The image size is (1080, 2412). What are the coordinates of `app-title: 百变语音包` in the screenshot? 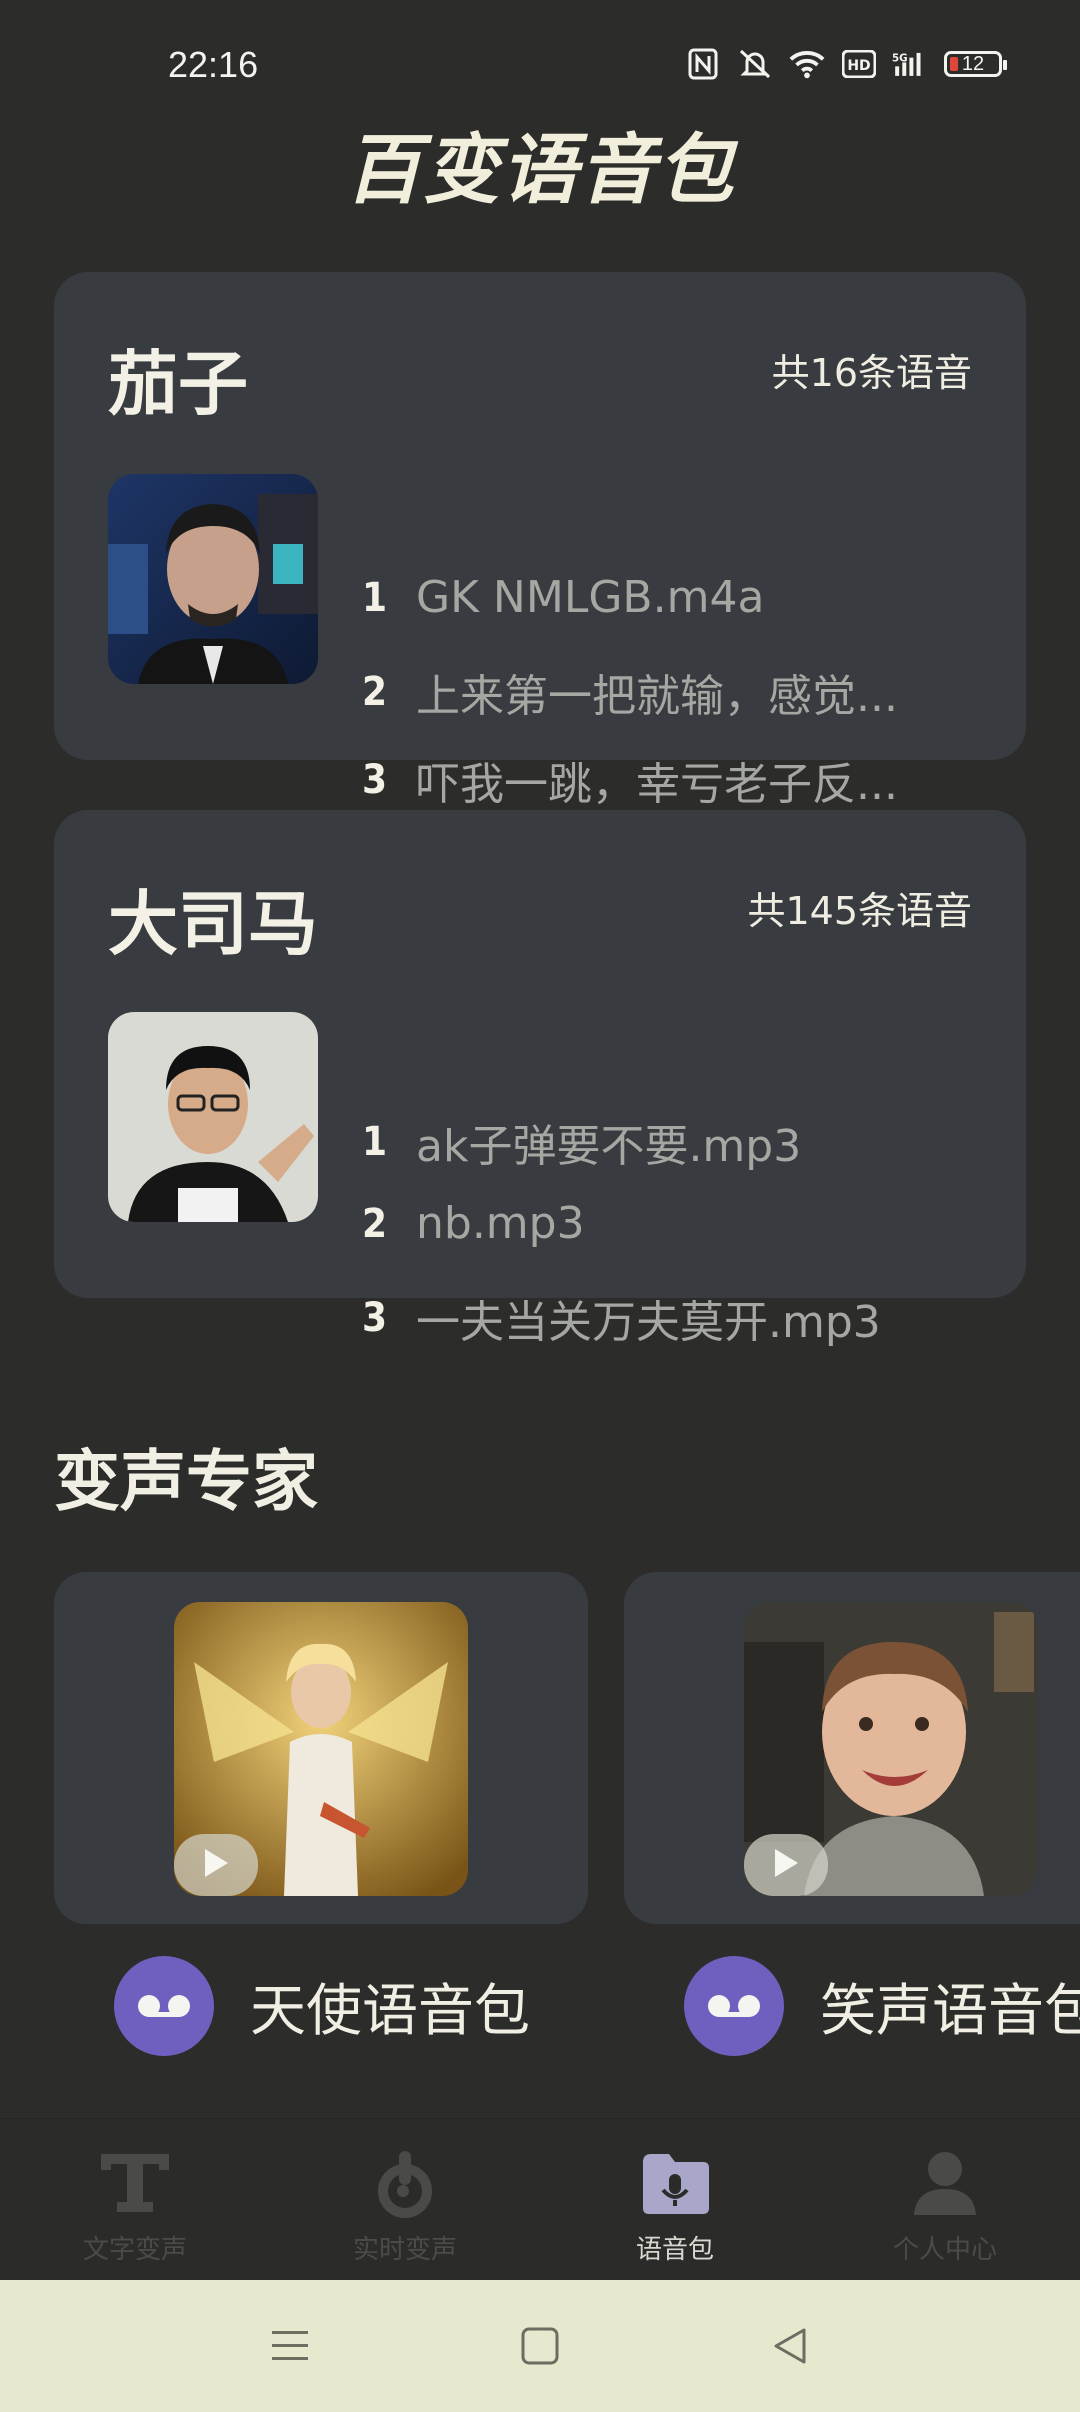 It's located at (540, 169).